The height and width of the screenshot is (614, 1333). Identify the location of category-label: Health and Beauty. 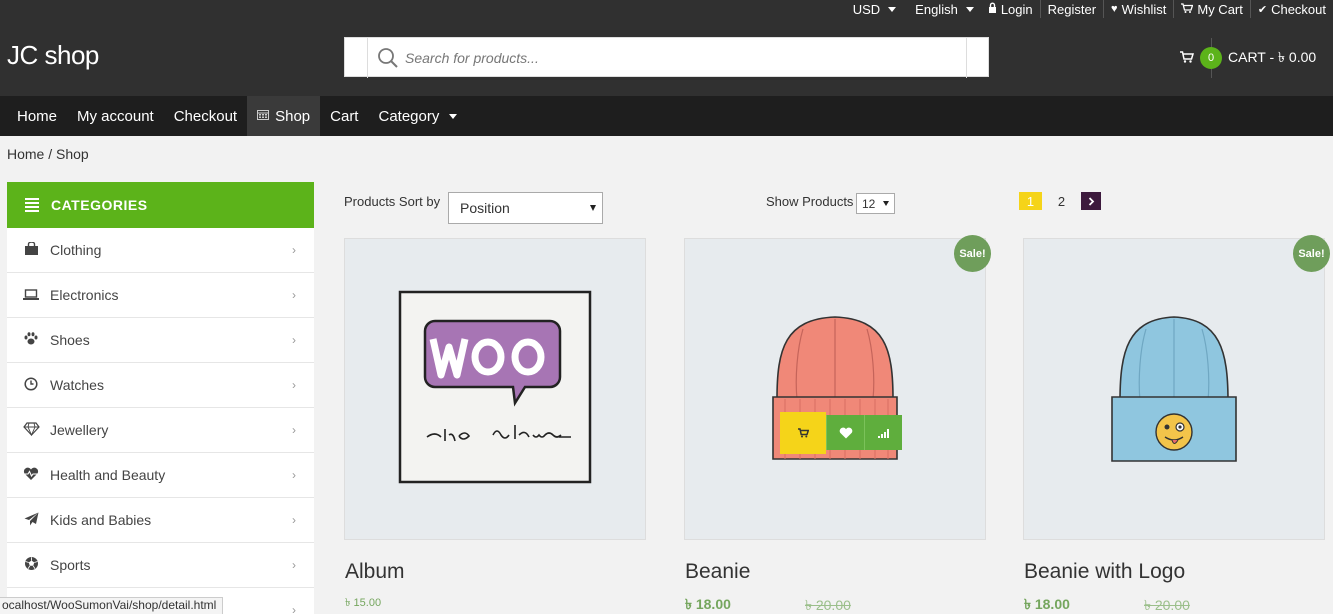
(108, 475).